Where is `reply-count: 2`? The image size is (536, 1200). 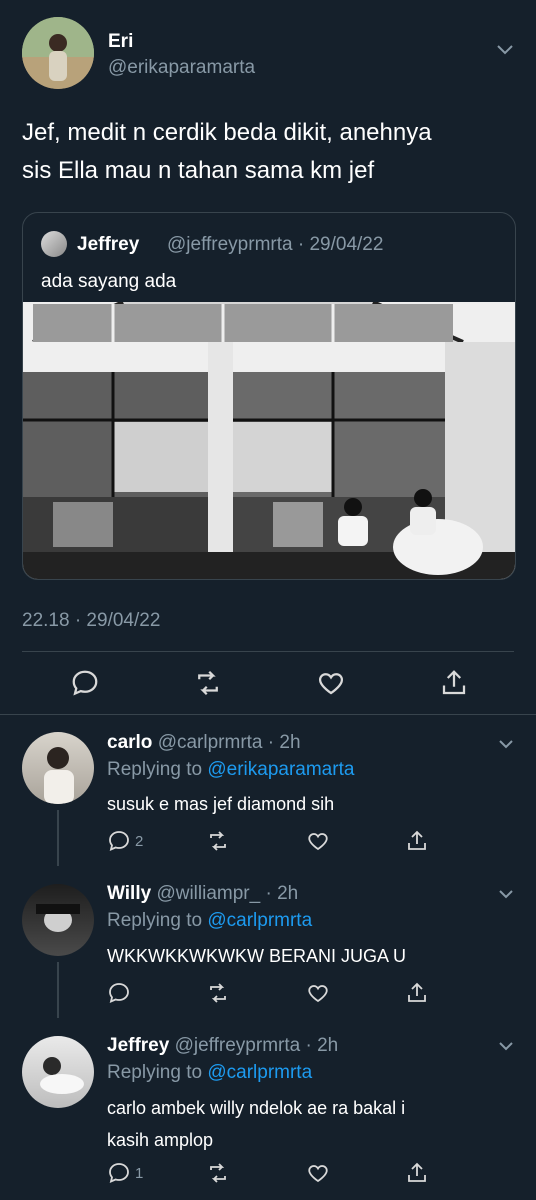
reply-count: 2 is located at coordinates (139, 841).